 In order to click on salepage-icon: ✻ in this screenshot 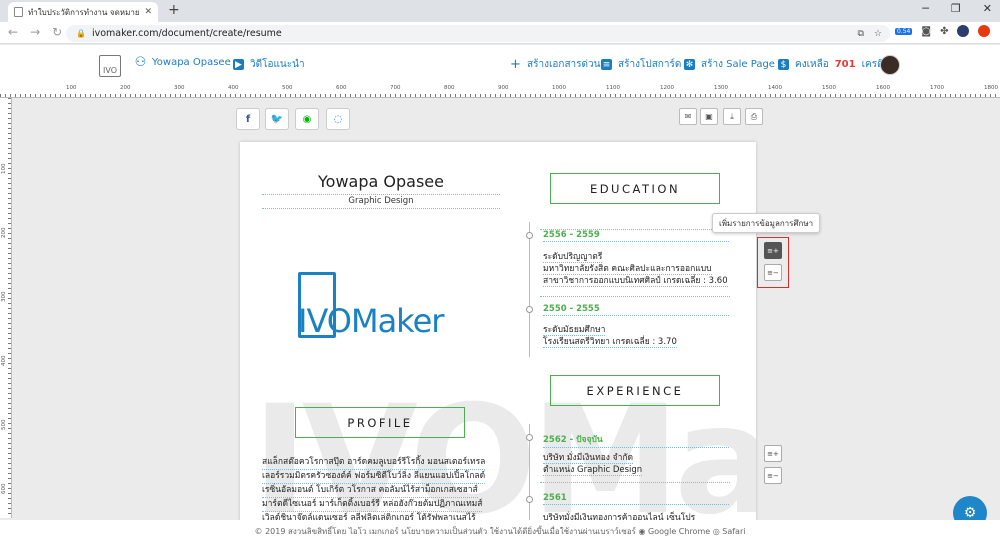, I will do `click(689, 64)`.